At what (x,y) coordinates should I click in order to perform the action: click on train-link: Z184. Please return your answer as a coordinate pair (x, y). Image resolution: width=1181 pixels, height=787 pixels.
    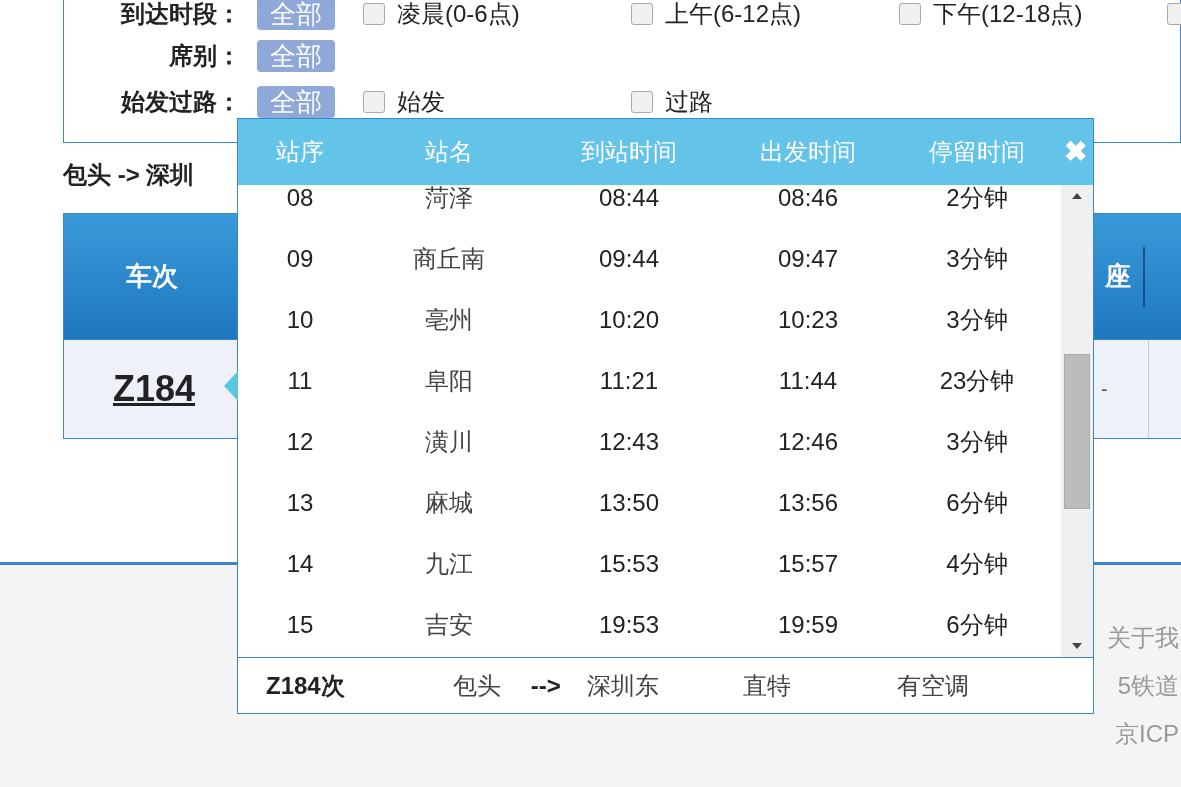
    Looking at the image, I should click on (154, 388).